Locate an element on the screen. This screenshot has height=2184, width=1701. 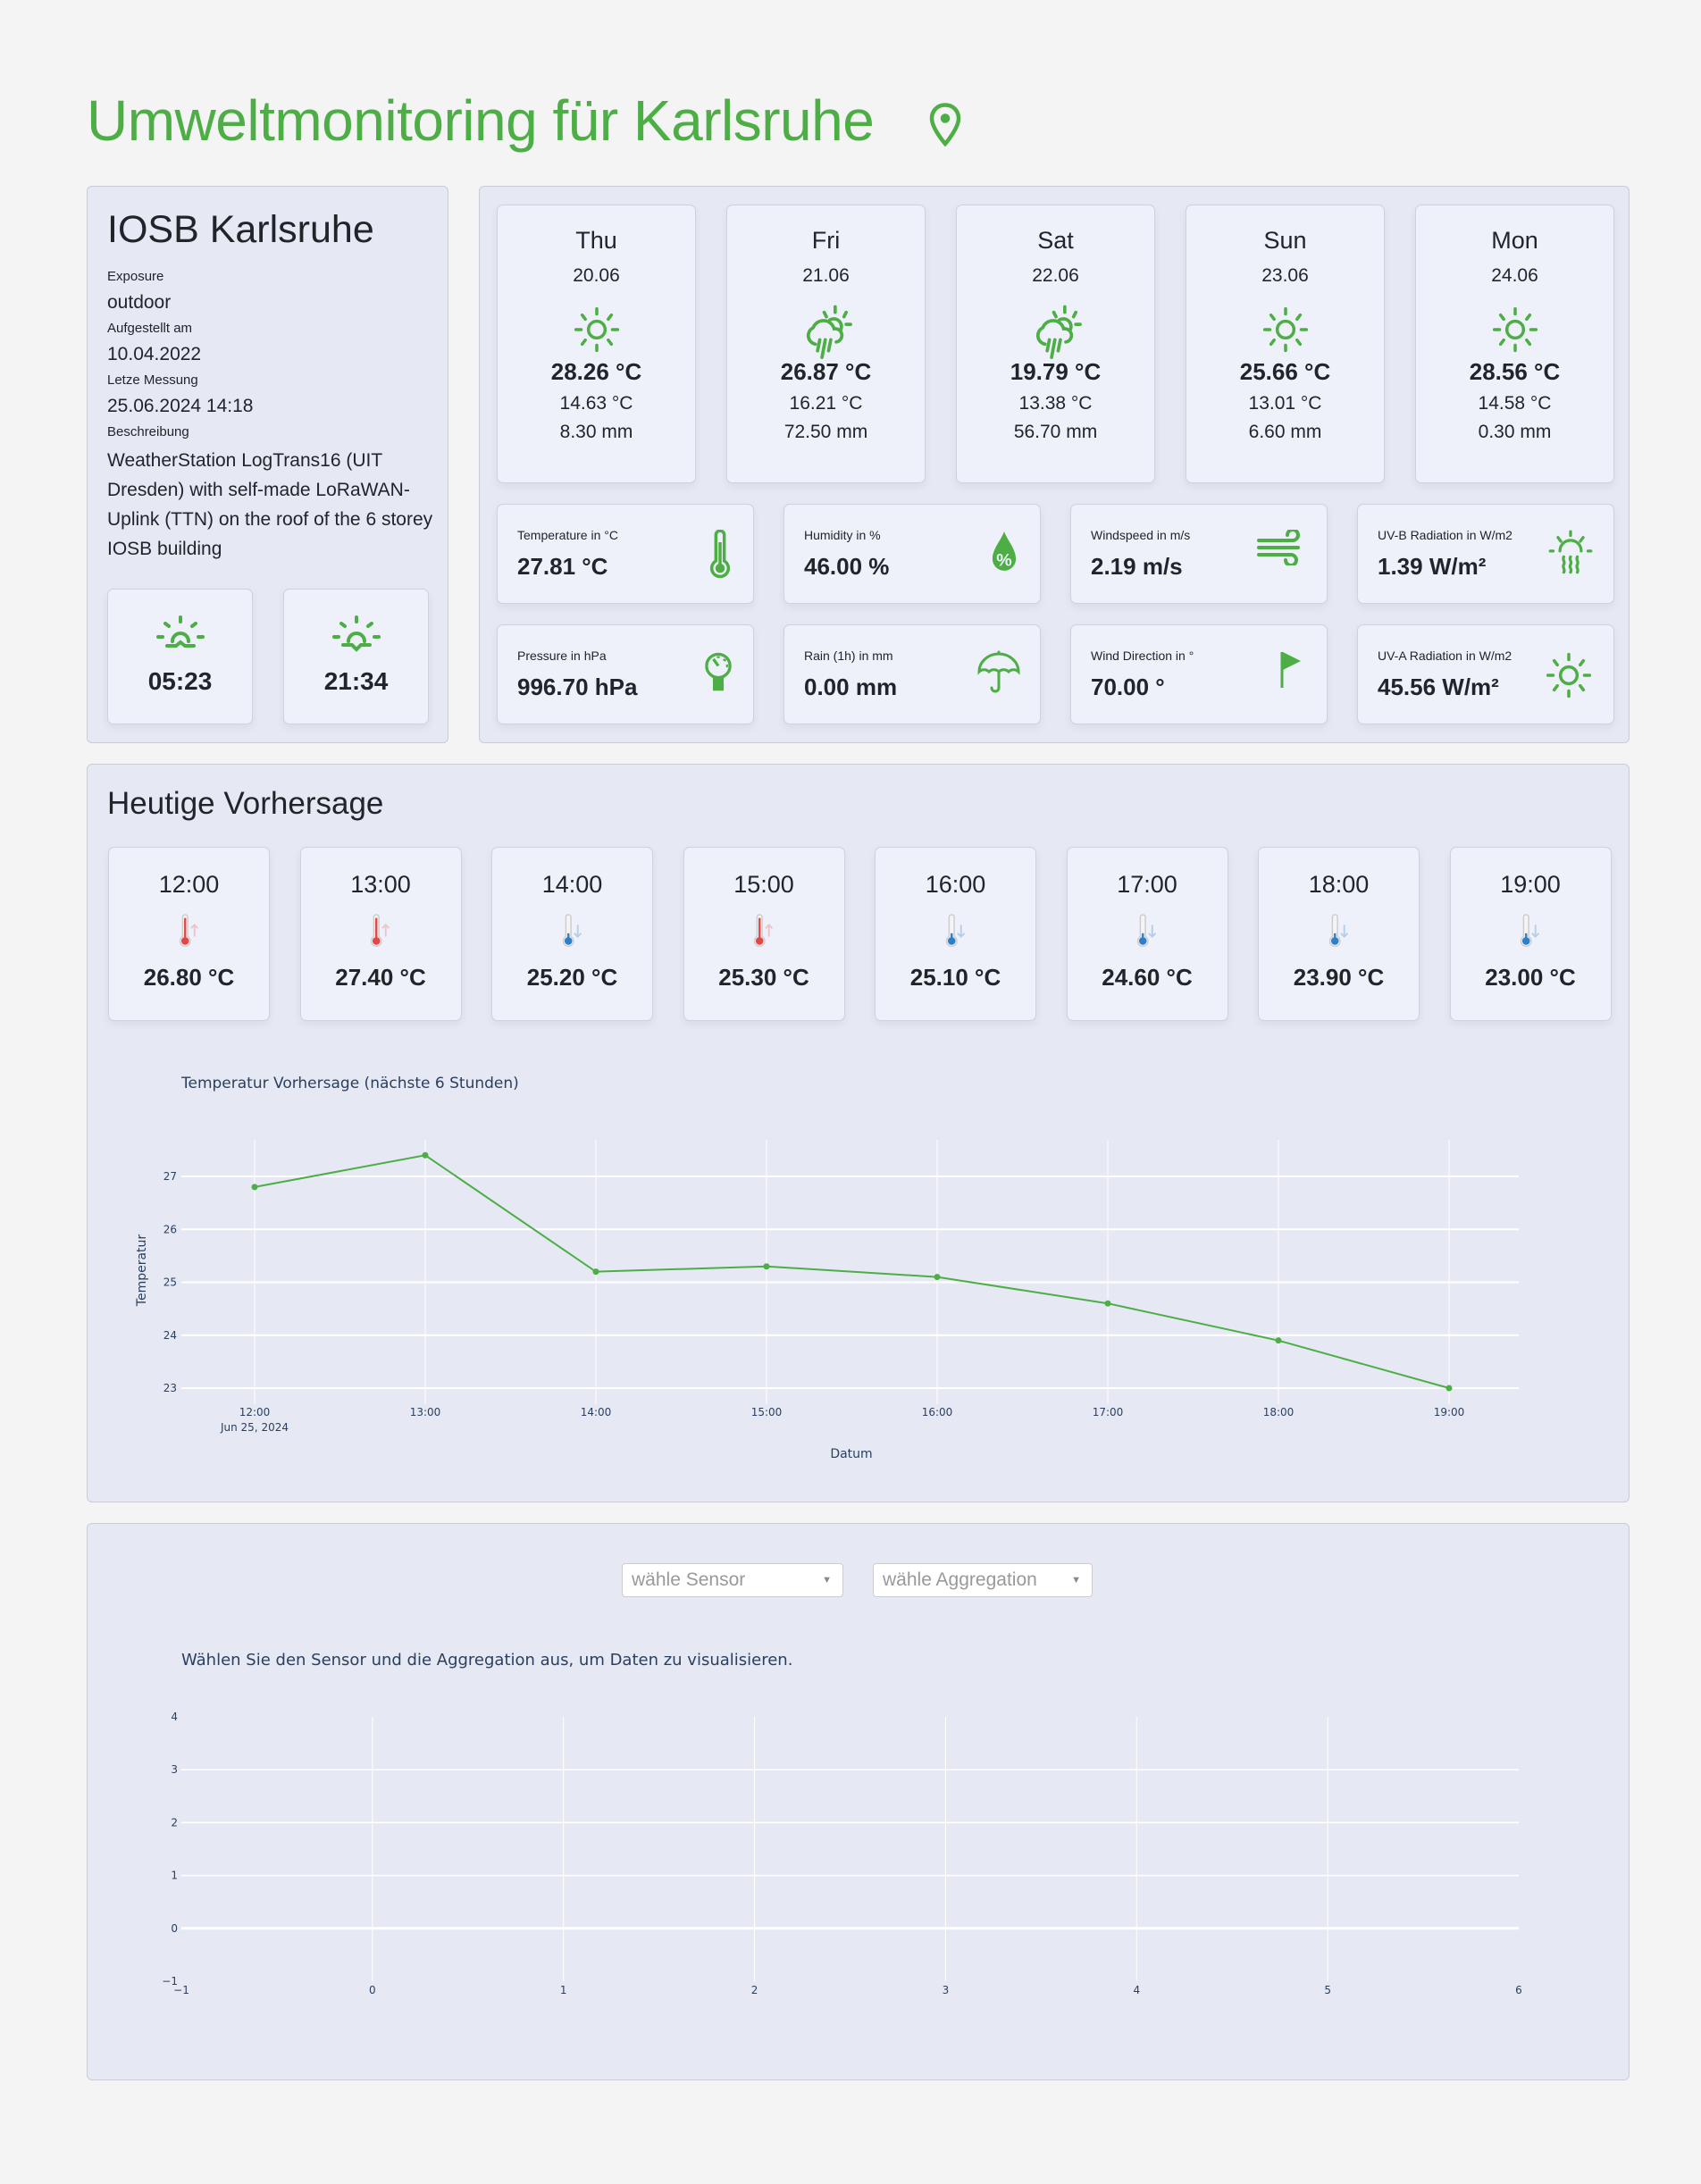
x-axis-title: Datum is located at coordinates (851, 1454).